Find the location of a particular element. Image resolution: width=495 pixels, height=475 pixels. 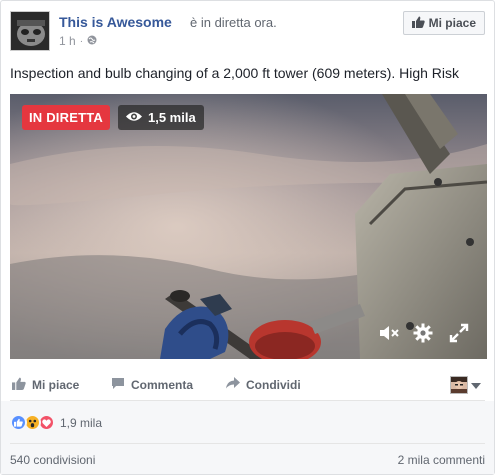

viewer-count-badge: 1,5 mila is located at coordinates (161, 117).